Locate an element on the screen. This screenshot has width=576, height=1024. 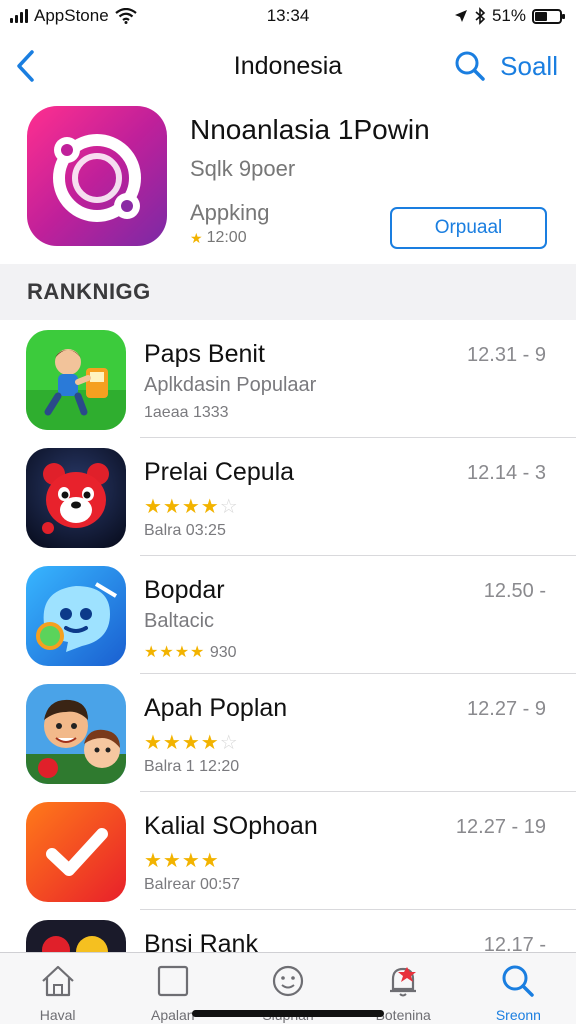
app-subtitle: Aplkdasin Populaar is located at coordinates (230, 385).